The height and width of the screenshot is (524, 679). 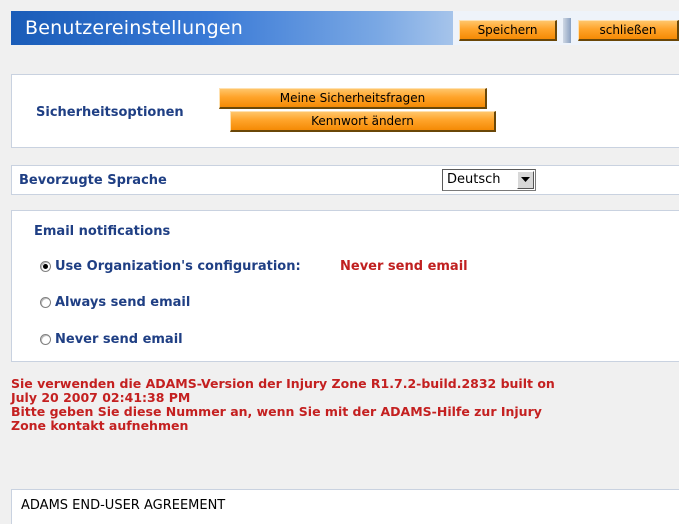 I want to click on org-config-value: Never send email, so click(x=404, y=266).